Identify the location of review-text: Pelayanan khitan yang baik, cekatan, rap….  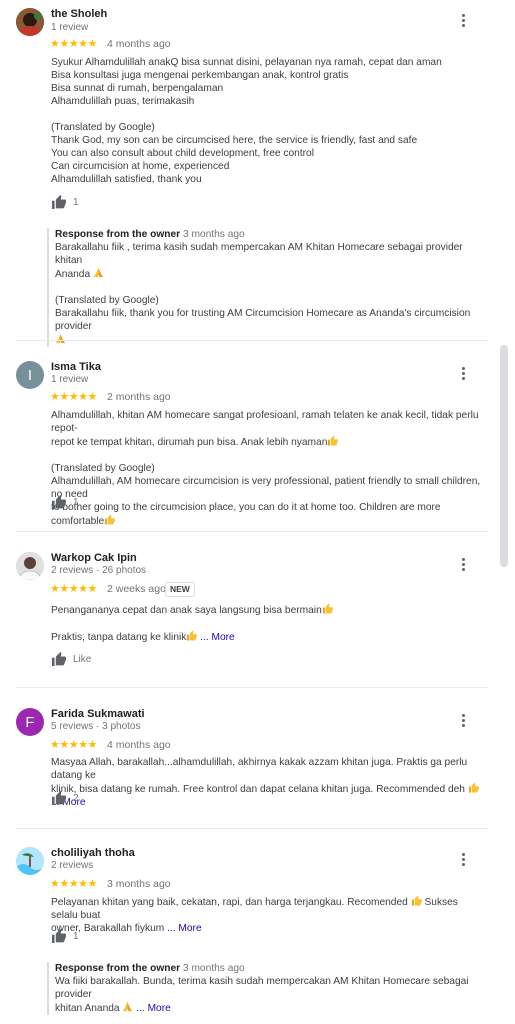
(266, 915).